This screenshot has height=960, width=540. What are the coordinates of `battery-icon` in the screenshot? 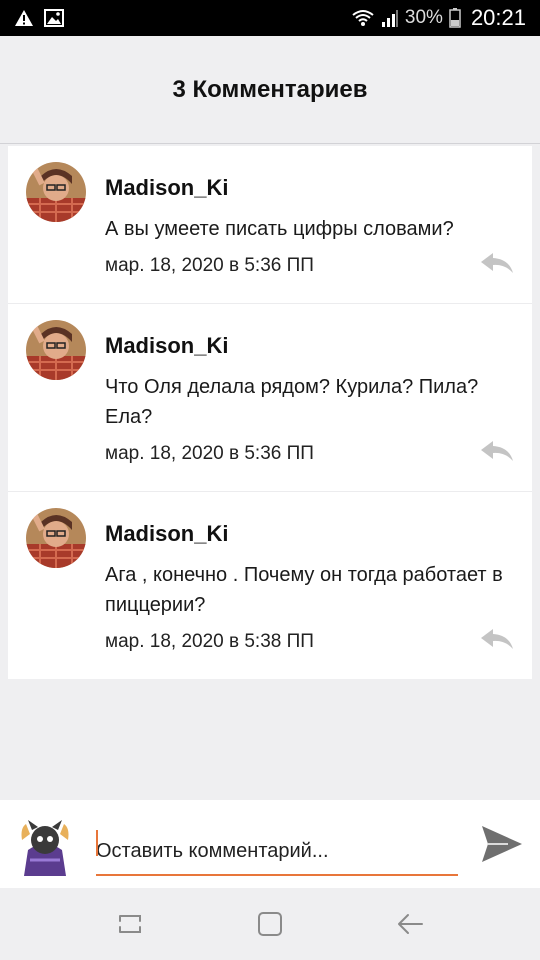 It's located at (455, 18).